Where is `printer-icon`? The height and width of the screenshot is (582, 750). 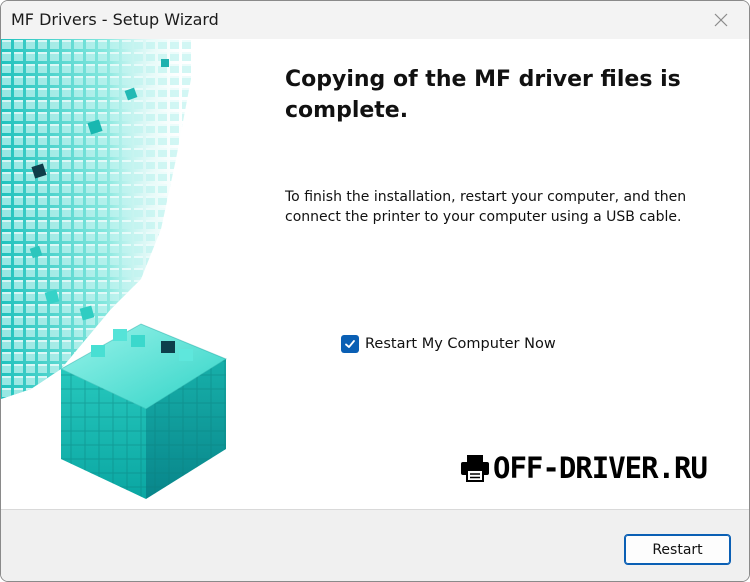 printer-icon is located at coordinates (475, 468).